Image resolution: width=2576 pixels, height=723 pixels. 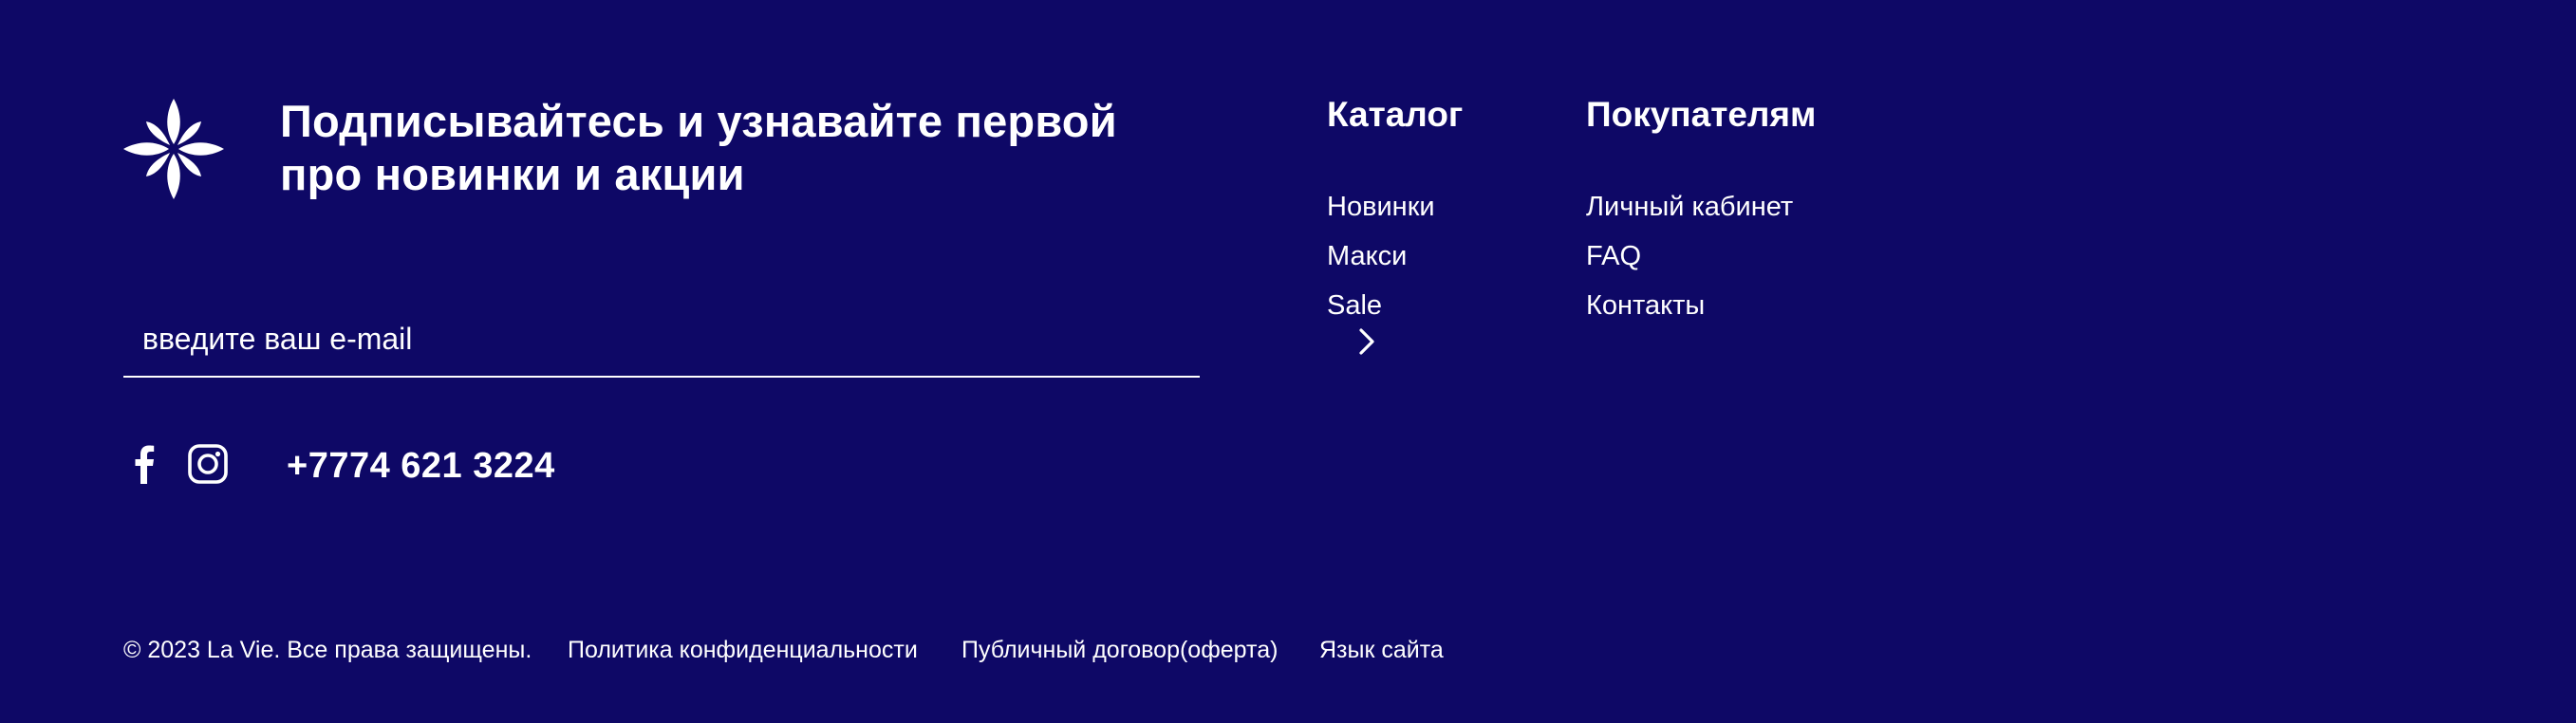 What do you see at coordinates (1395, 305) in the screenshot?
I see `list-item: Sale` at bounding box center [1395, 305].